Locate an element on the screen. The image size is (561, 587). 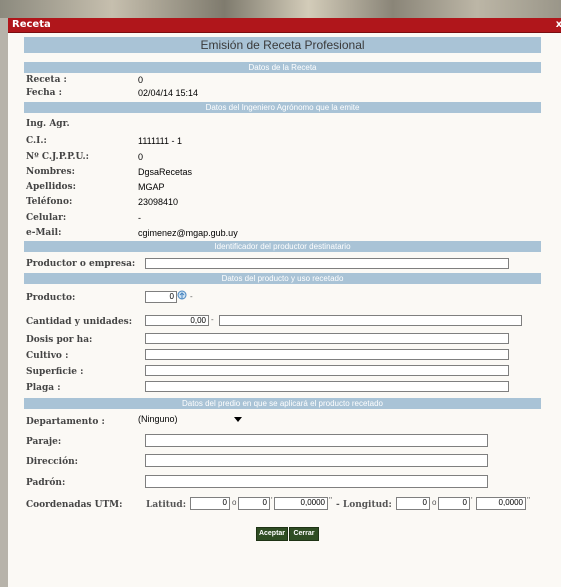
superficie-input is located at coordinates (327, 370).